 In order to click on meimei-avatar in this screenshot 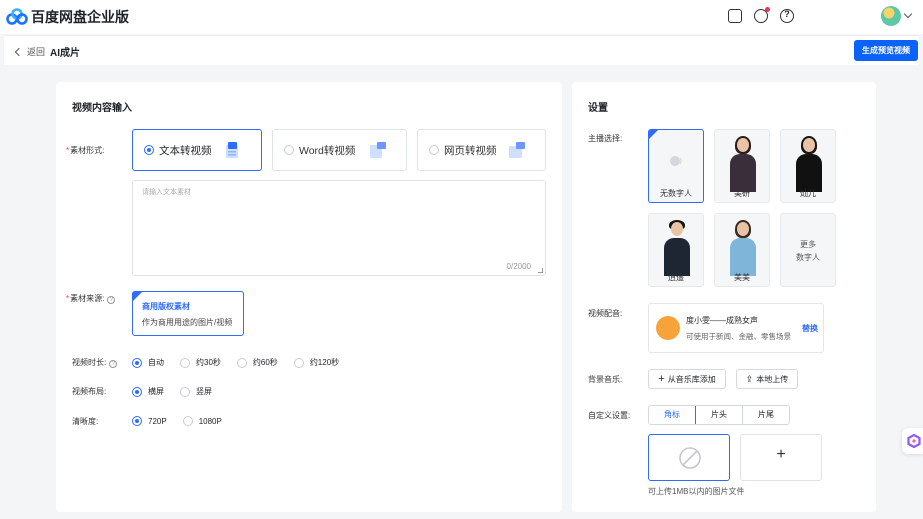, I will do `click(743, 248)`.